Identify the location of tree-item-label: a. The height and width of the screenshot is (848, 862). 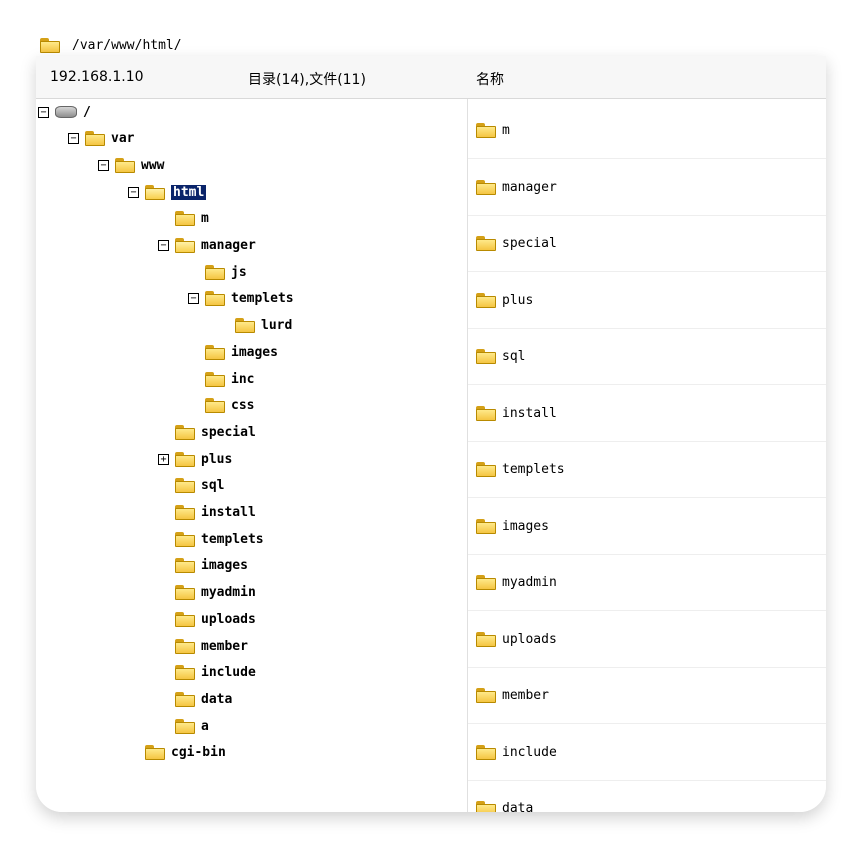
(205, 726).